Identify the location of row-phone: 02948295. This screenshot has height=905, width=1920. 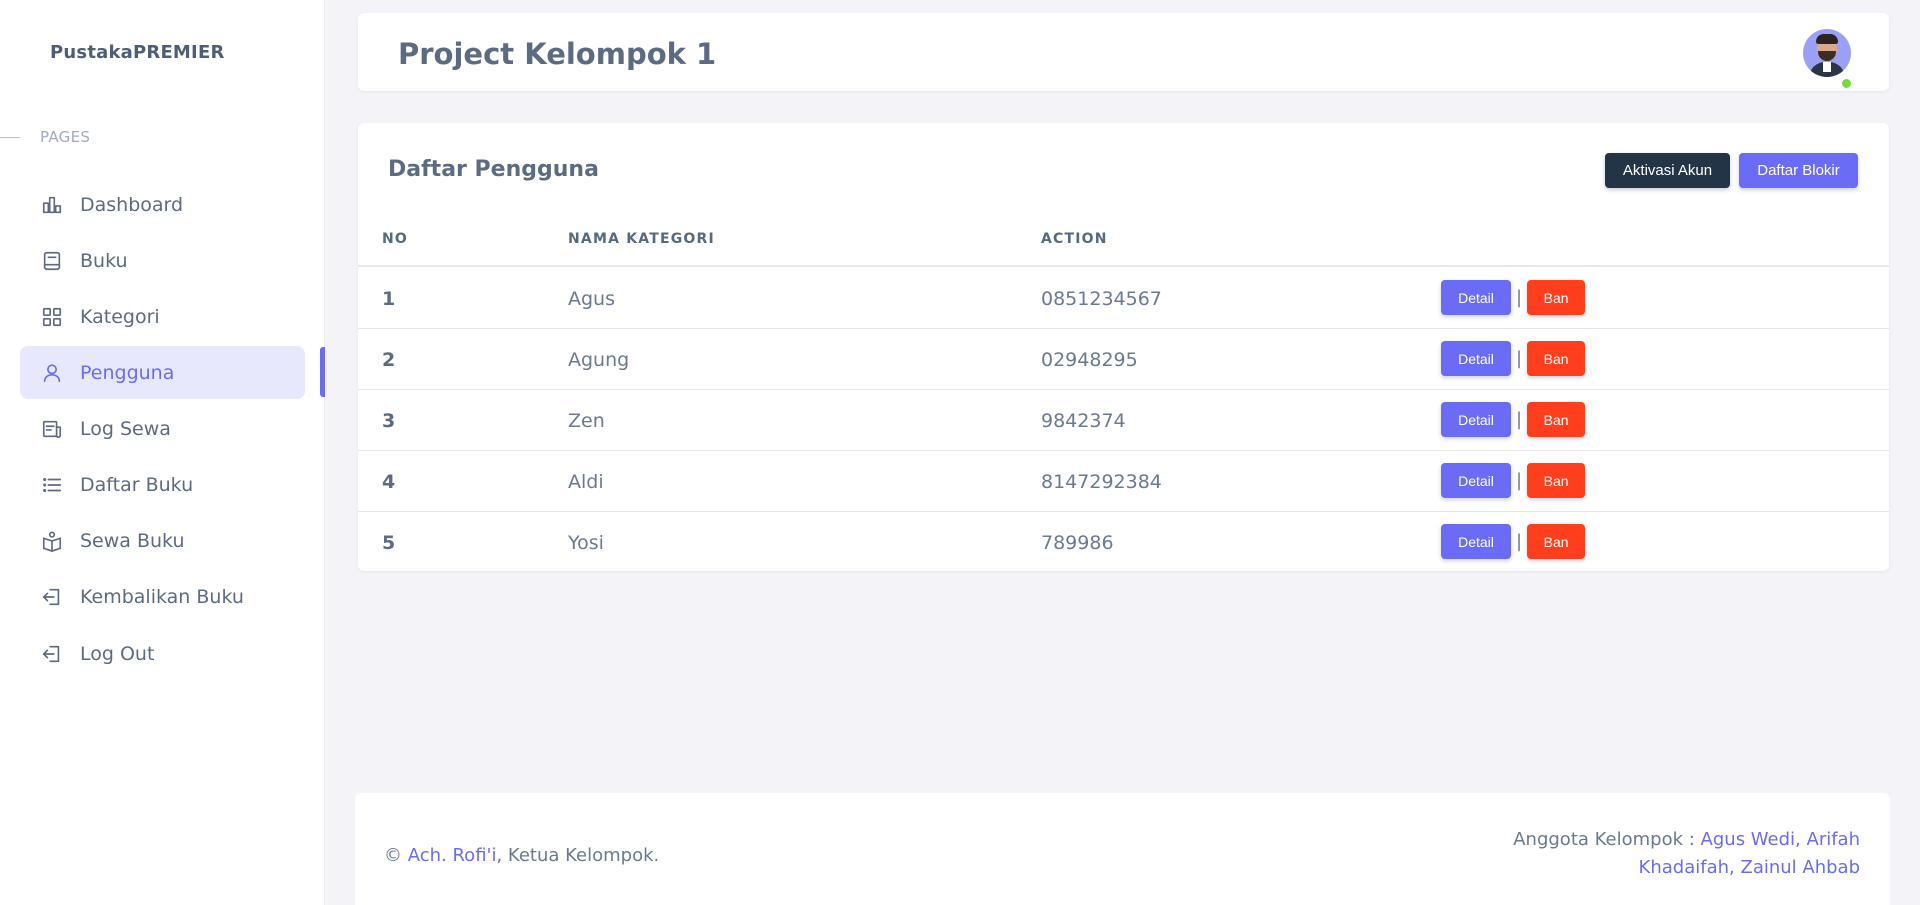
(1089, 360).